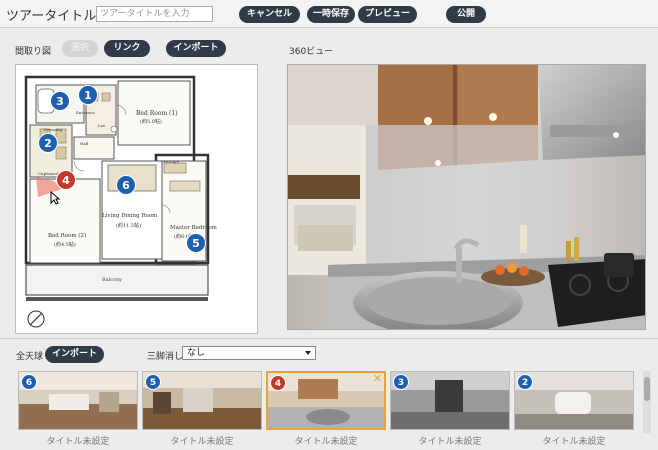  What do you see at coordinates (65, 245) in the screenshot?
I see `room-size-bedroom2: (約4.5帖)` at bounding box center [65, 245].